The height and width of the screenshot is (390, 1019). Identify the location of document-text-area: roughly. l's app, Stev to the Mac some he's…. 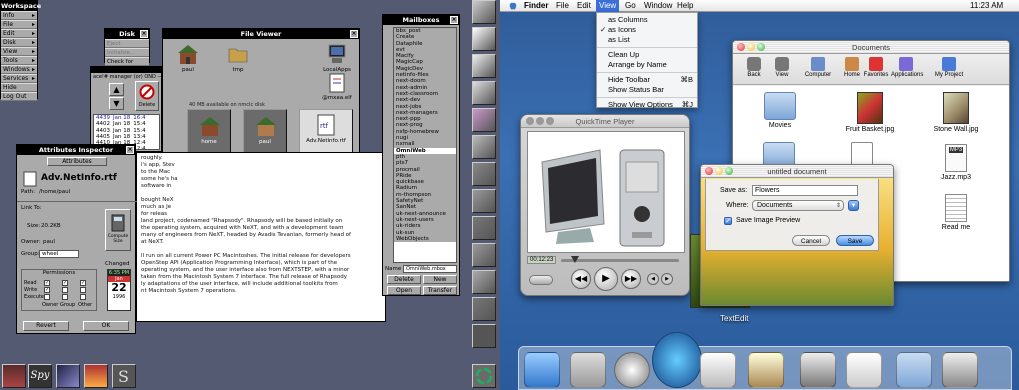
(261, 237).